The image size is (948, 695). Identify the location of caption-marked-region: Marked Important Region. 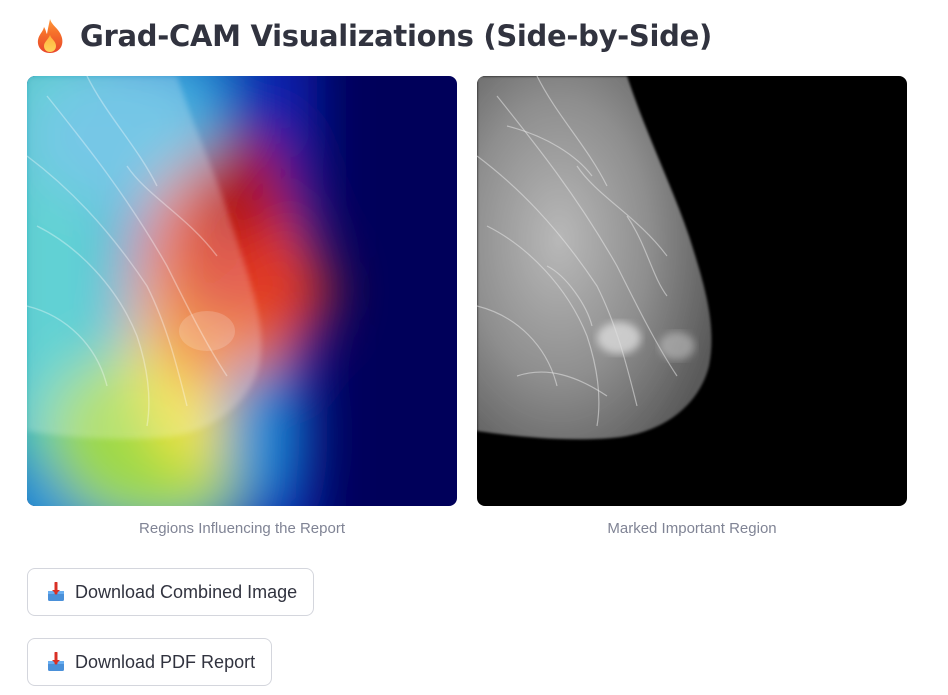
(692, 528).